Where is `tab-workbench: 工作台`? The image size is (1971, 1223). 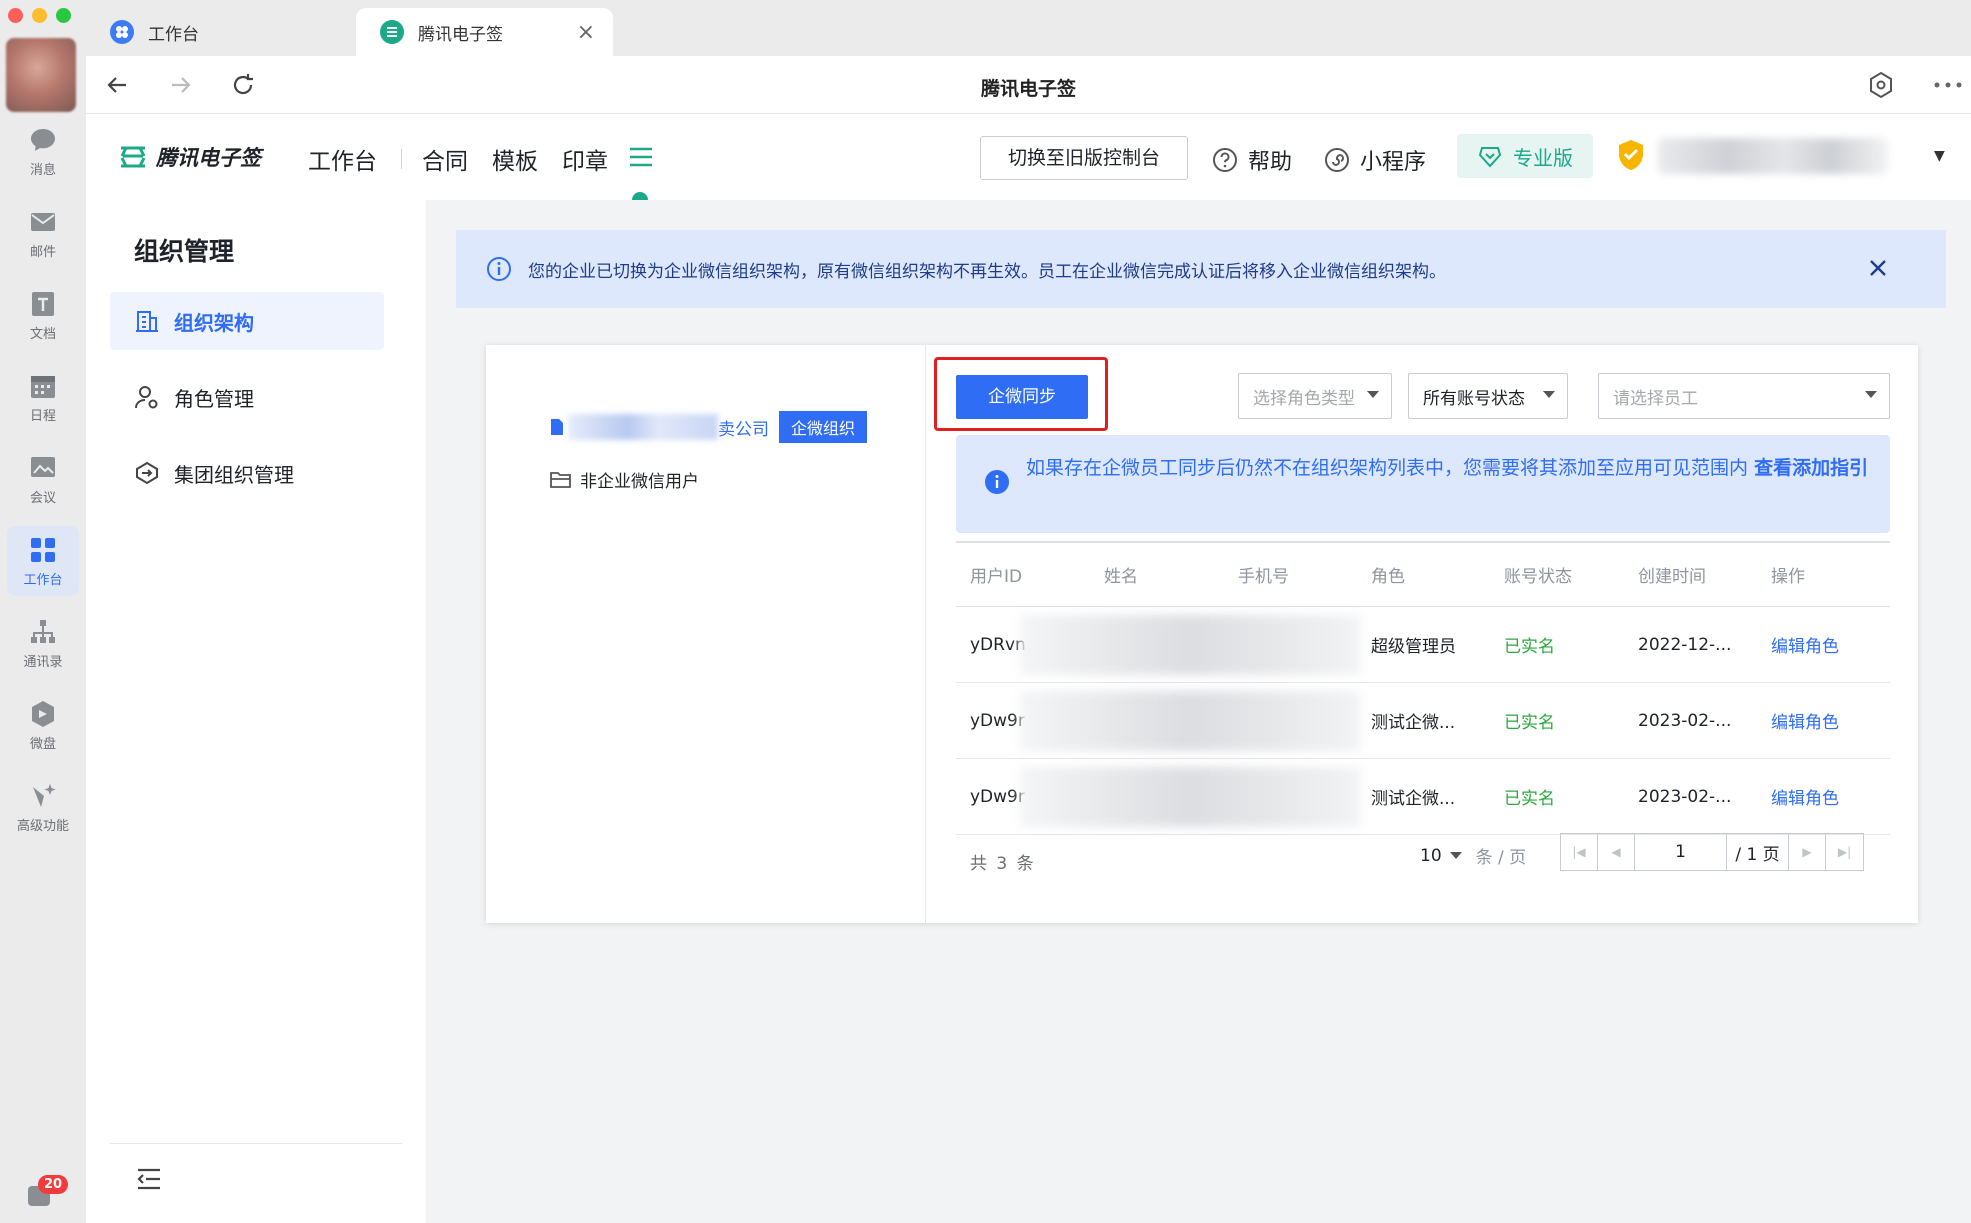
tab-workbench: 工作台 is located at coordinates (221, 32).